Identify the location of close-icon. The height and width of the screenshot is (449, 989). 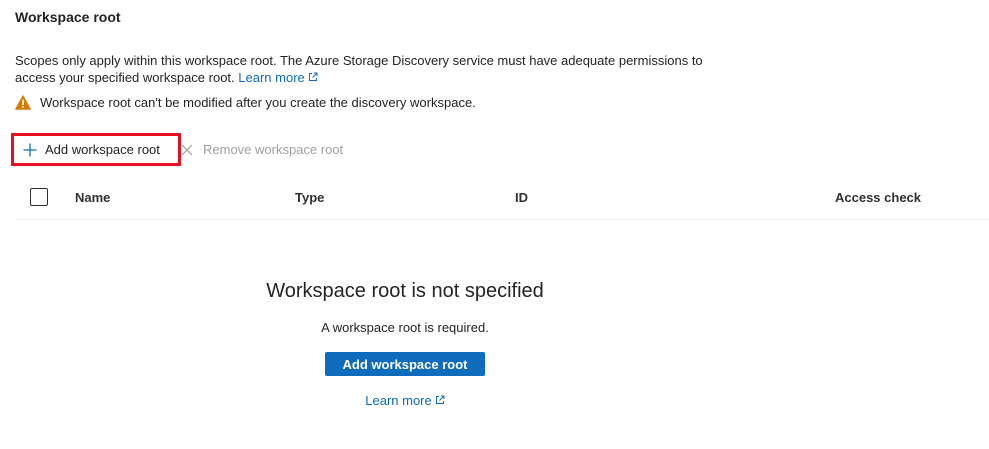
(187, 149).